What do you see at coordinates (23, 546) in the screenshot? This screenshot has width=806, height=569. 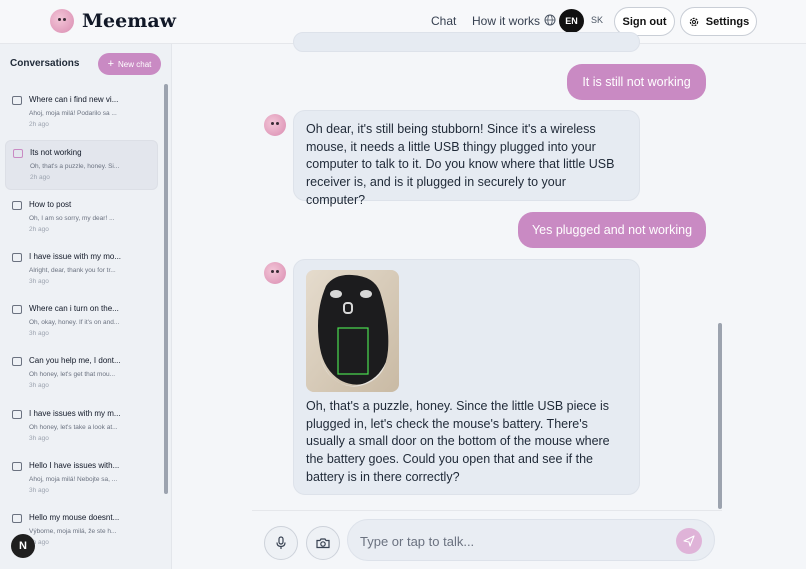 I see `app-badge: N` at bounding box center [23, 546].